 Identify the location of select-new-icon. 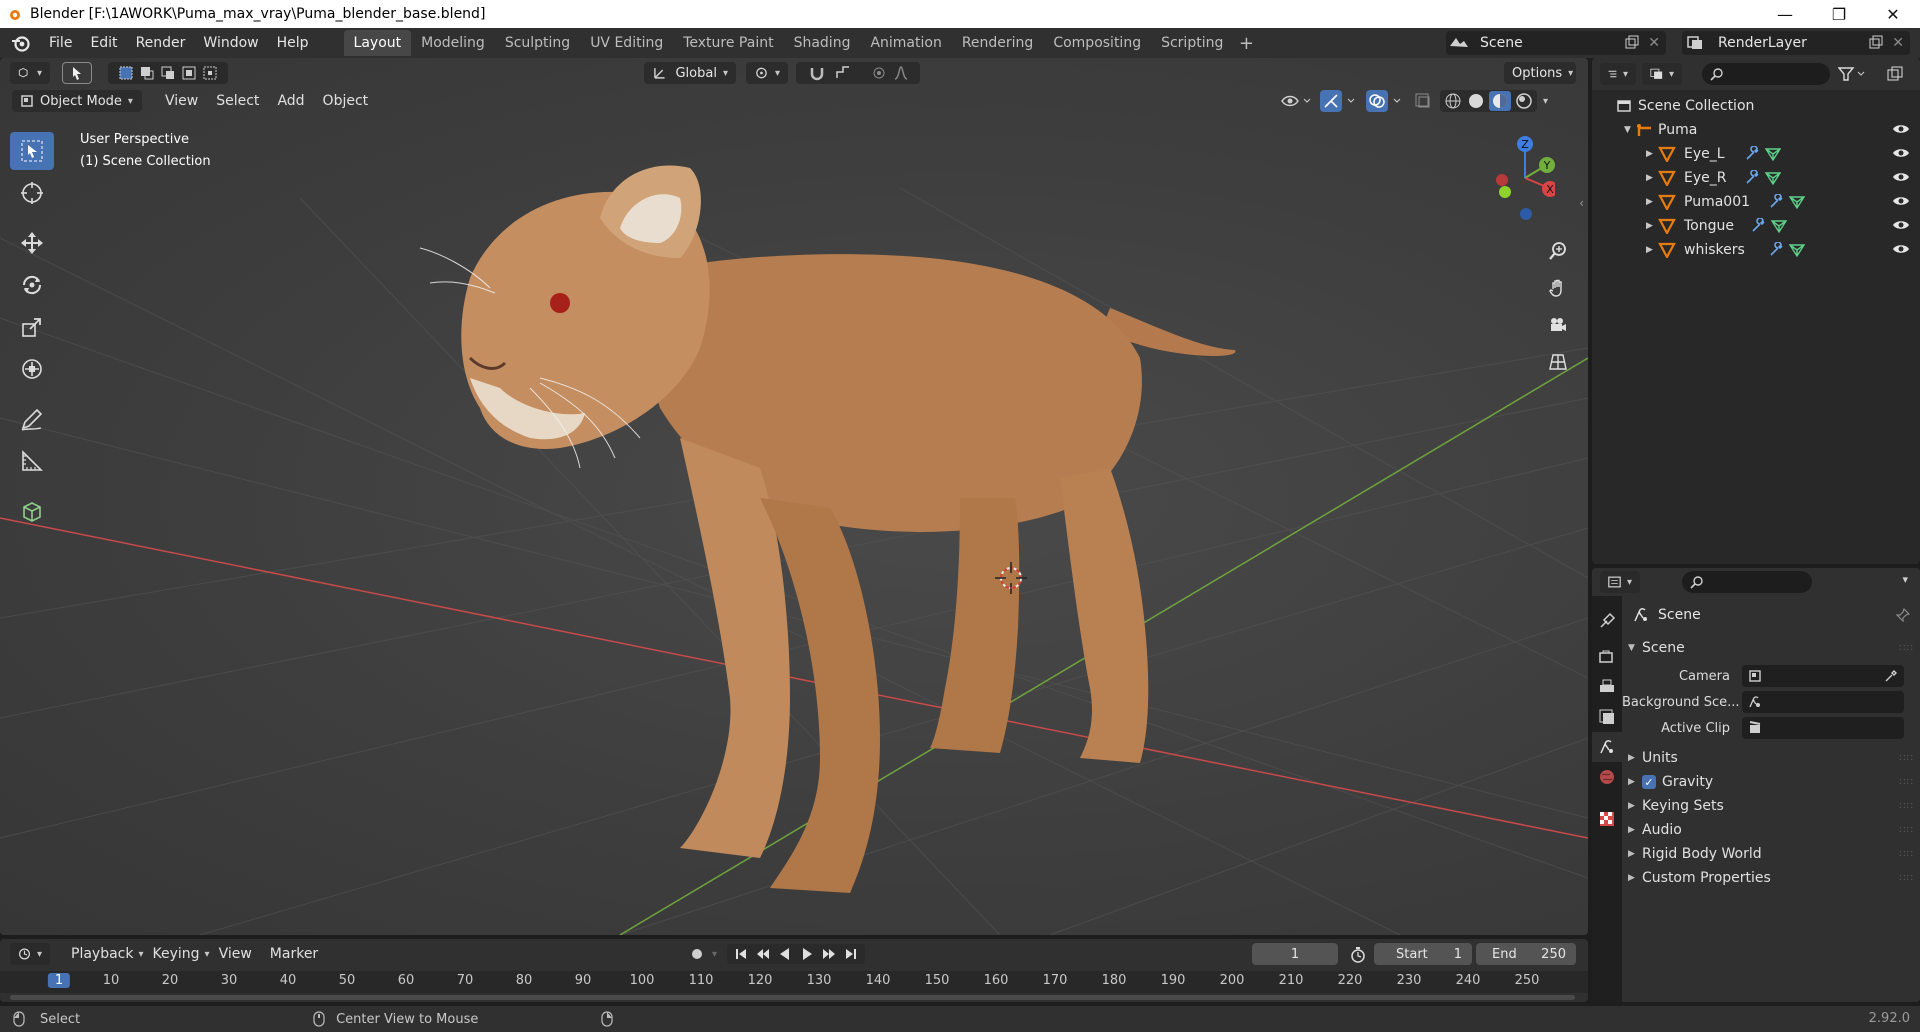
(126, 73).